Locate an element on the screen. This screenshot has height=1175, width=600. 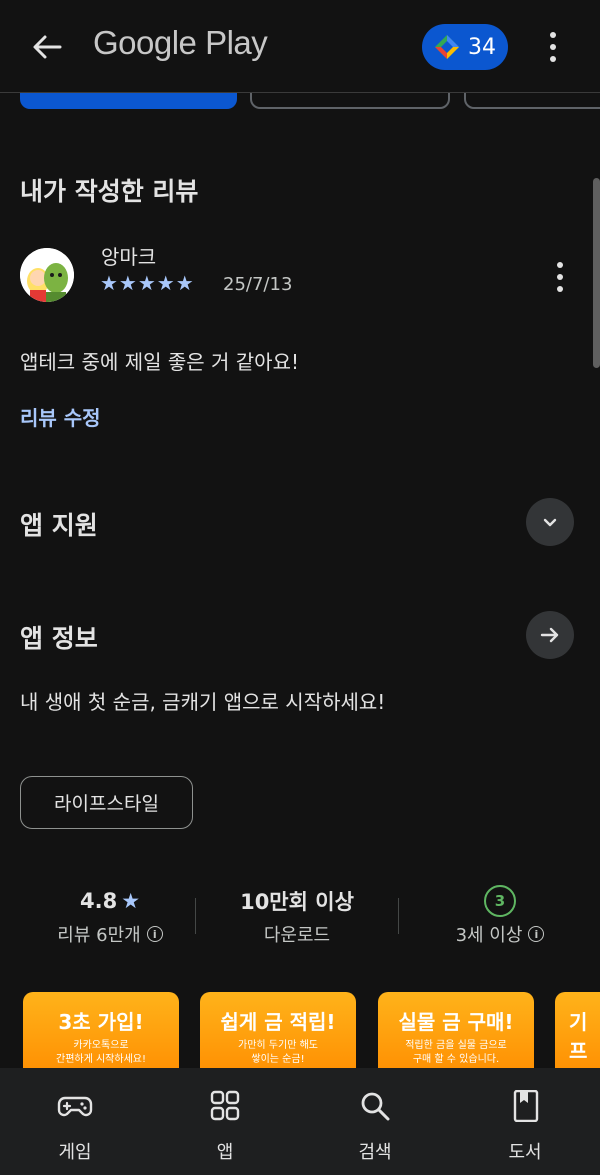
screenshot-subtext: 간편하게 시작하세요! is located at coordinates (101, 1059).